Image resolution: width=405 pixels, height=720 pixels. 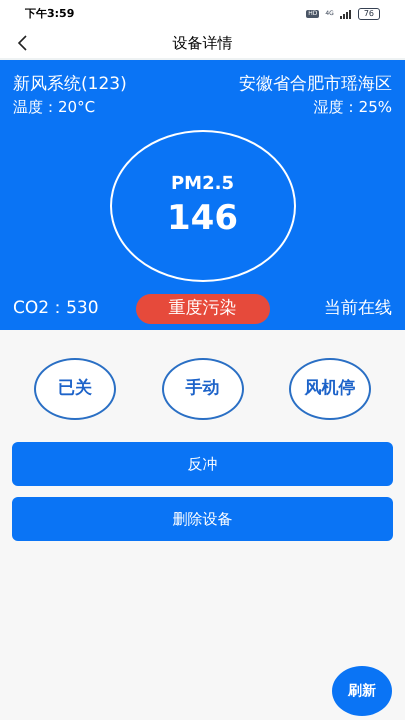 What do you see at coordinates (203, 389) in the screenshot?
I see `mode-button: 手动` at bounding box center [203, 389].